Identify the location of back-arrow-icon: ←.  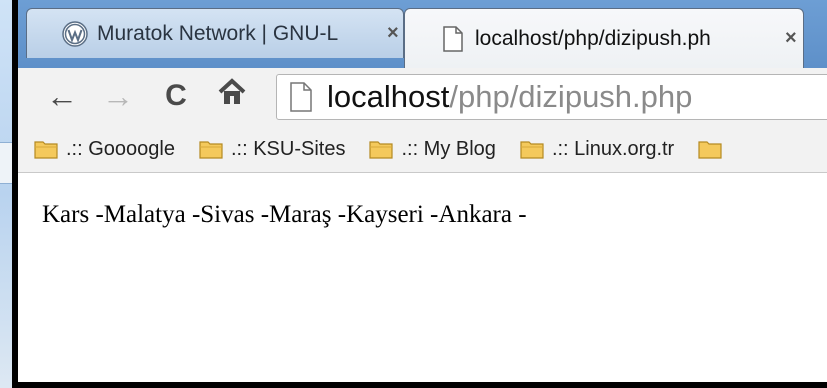
(62, 95).